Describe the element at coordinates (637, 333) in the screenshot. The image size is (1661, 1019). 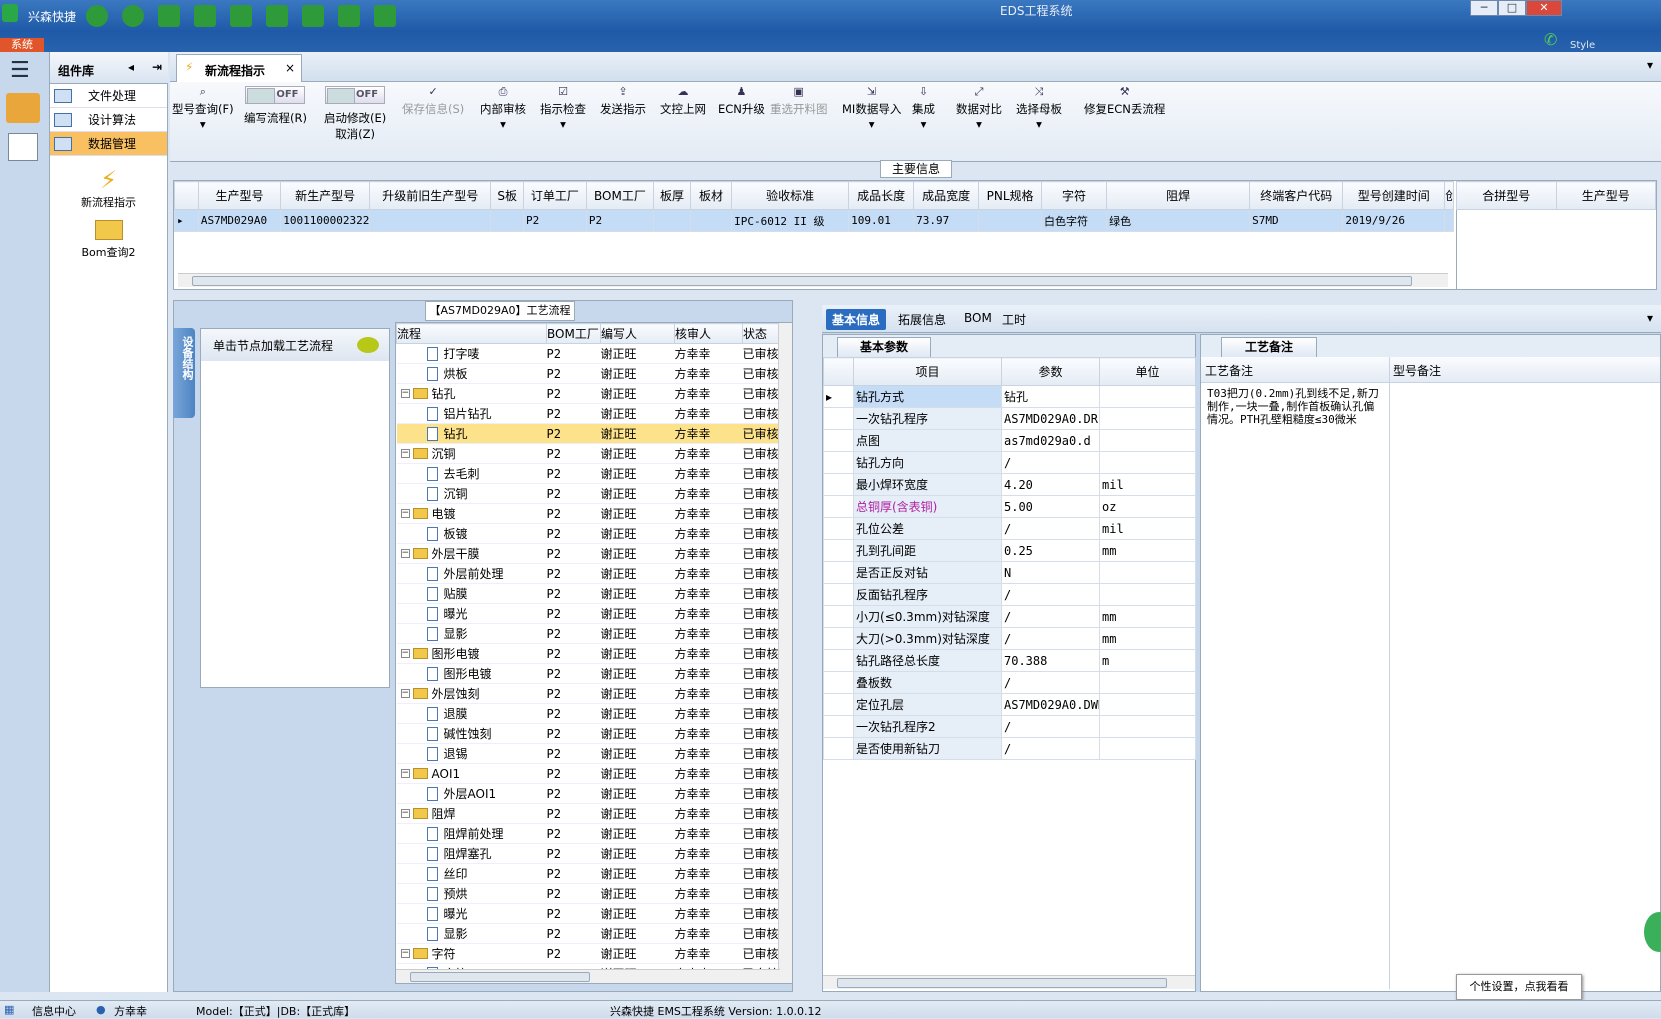
I see `column-header: 编写人` at that location.